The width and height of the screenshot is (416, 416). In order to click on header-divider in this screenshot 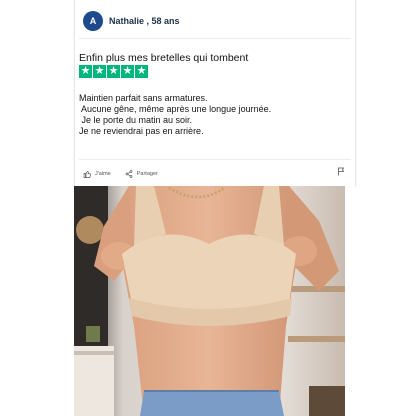, I will do `click(215, 38)`.